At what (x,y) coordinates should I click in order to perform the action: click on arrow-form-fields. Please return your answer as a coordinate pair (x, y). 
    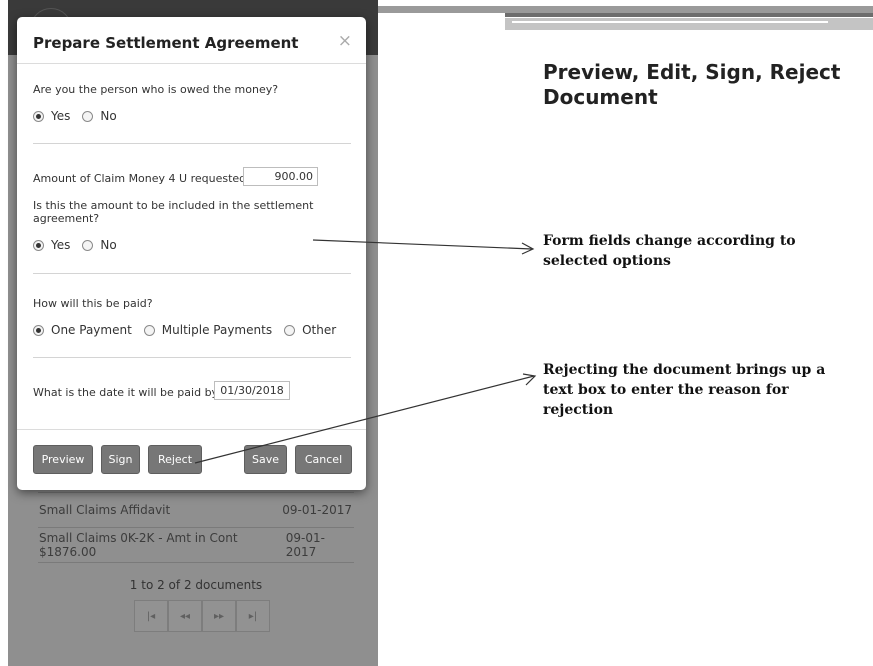
    Looking at the image, I should click on (422, 244).